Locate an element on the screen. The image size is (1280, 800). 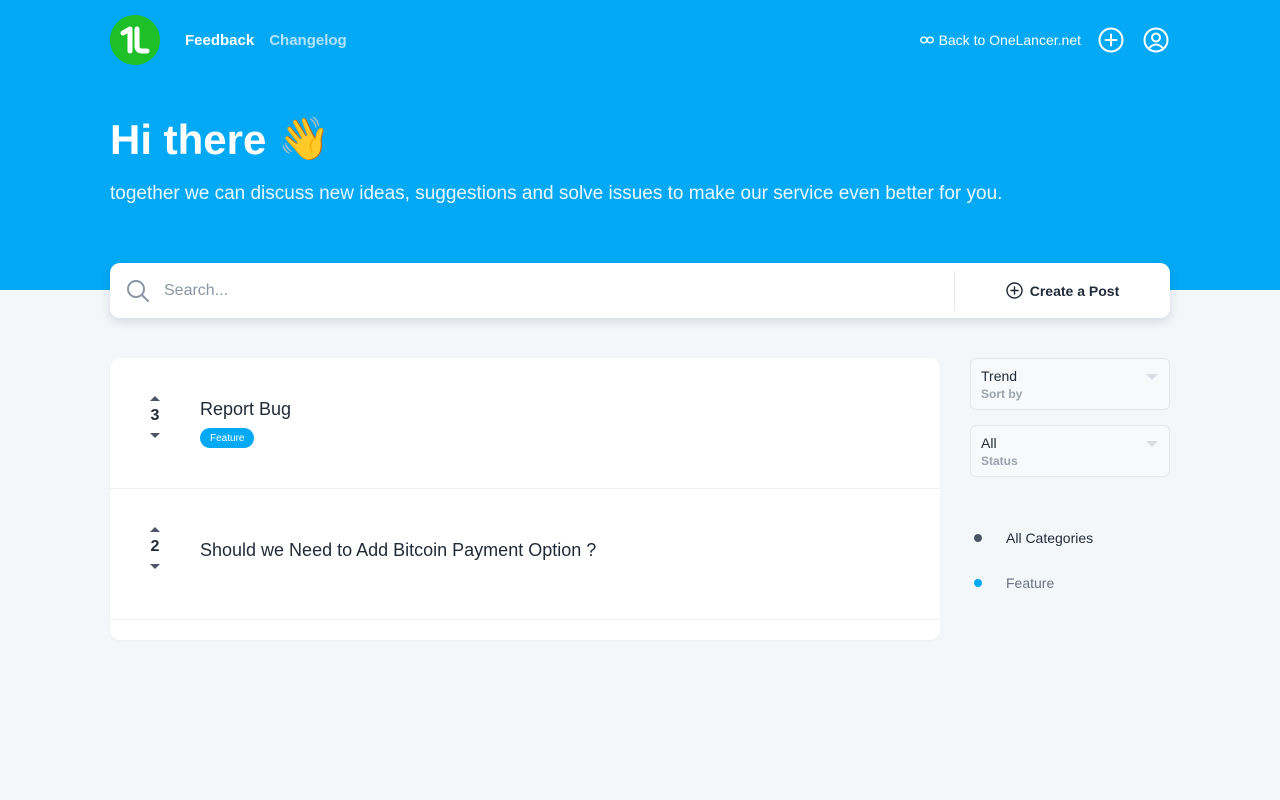
category-all: All Categories is located at coordinates (1033, 538).